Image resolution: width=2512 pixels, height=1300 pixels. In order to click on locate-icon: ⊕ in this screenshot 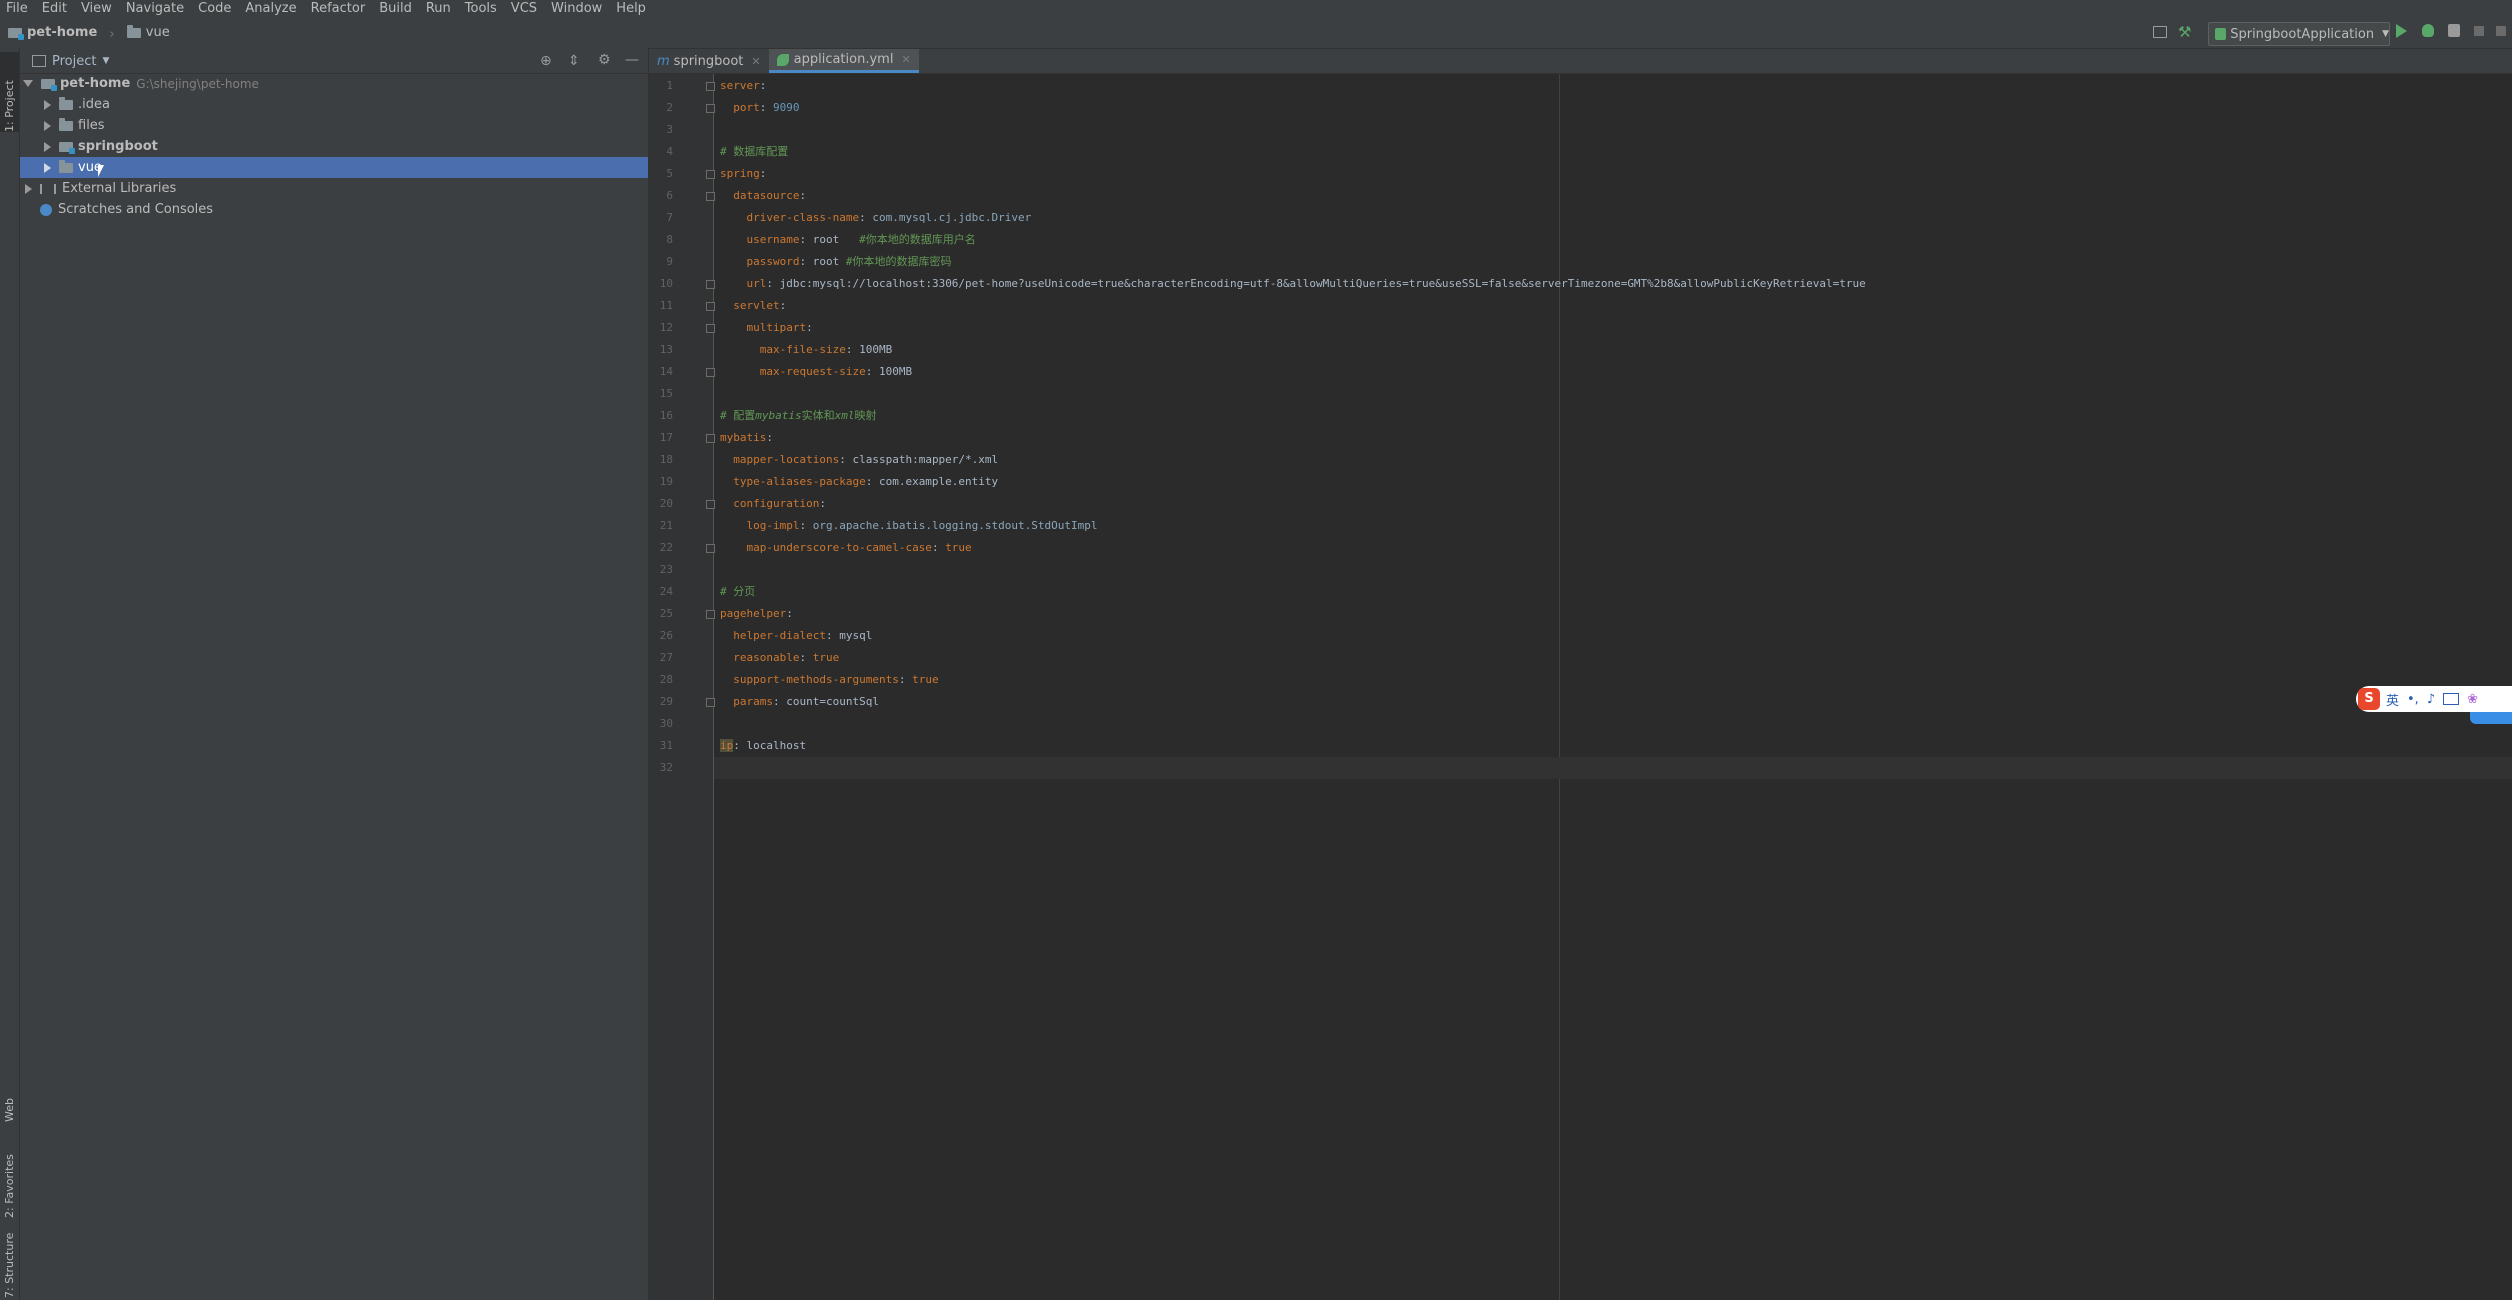, I will do `click(546, 61)`.